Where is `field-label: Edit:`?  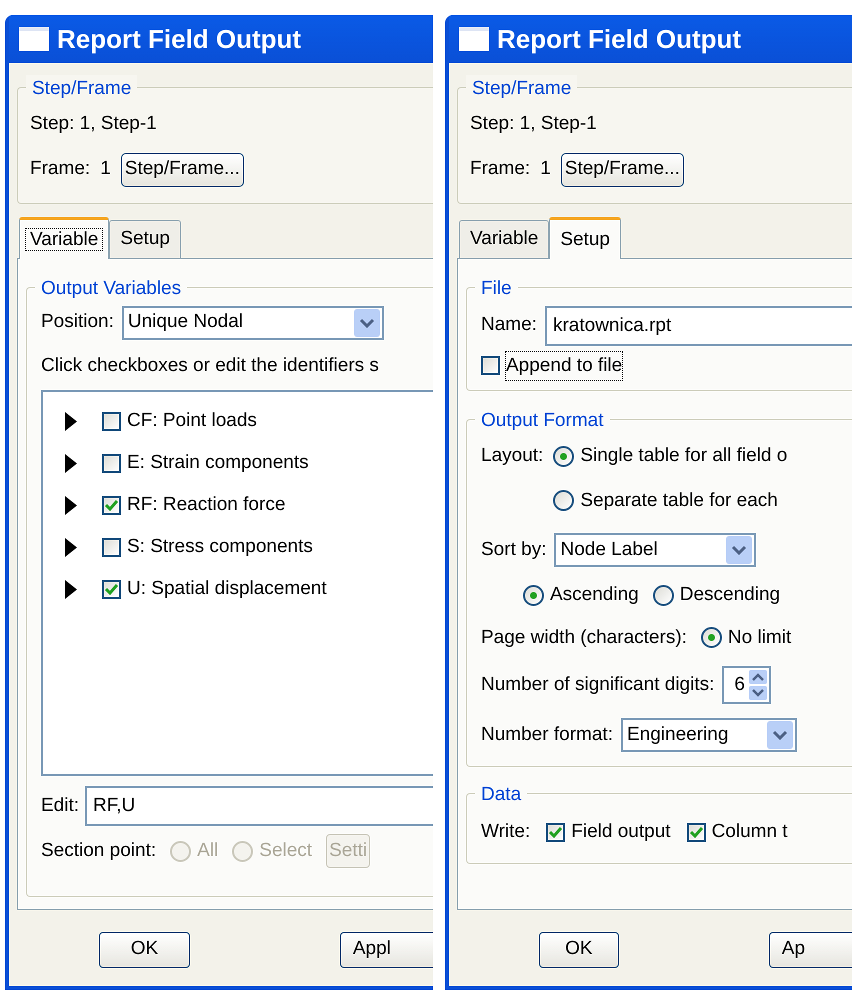 field-label: Edit: is located at coordinates (60, 806).